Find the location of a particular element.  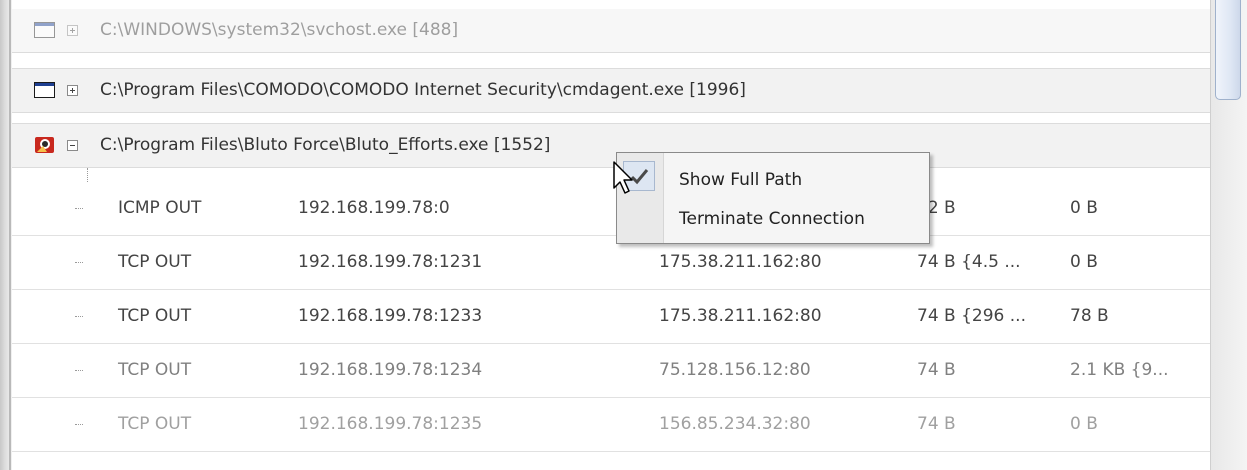

protocol-cell: ICMP OUT is located at coordinates (160, 208).